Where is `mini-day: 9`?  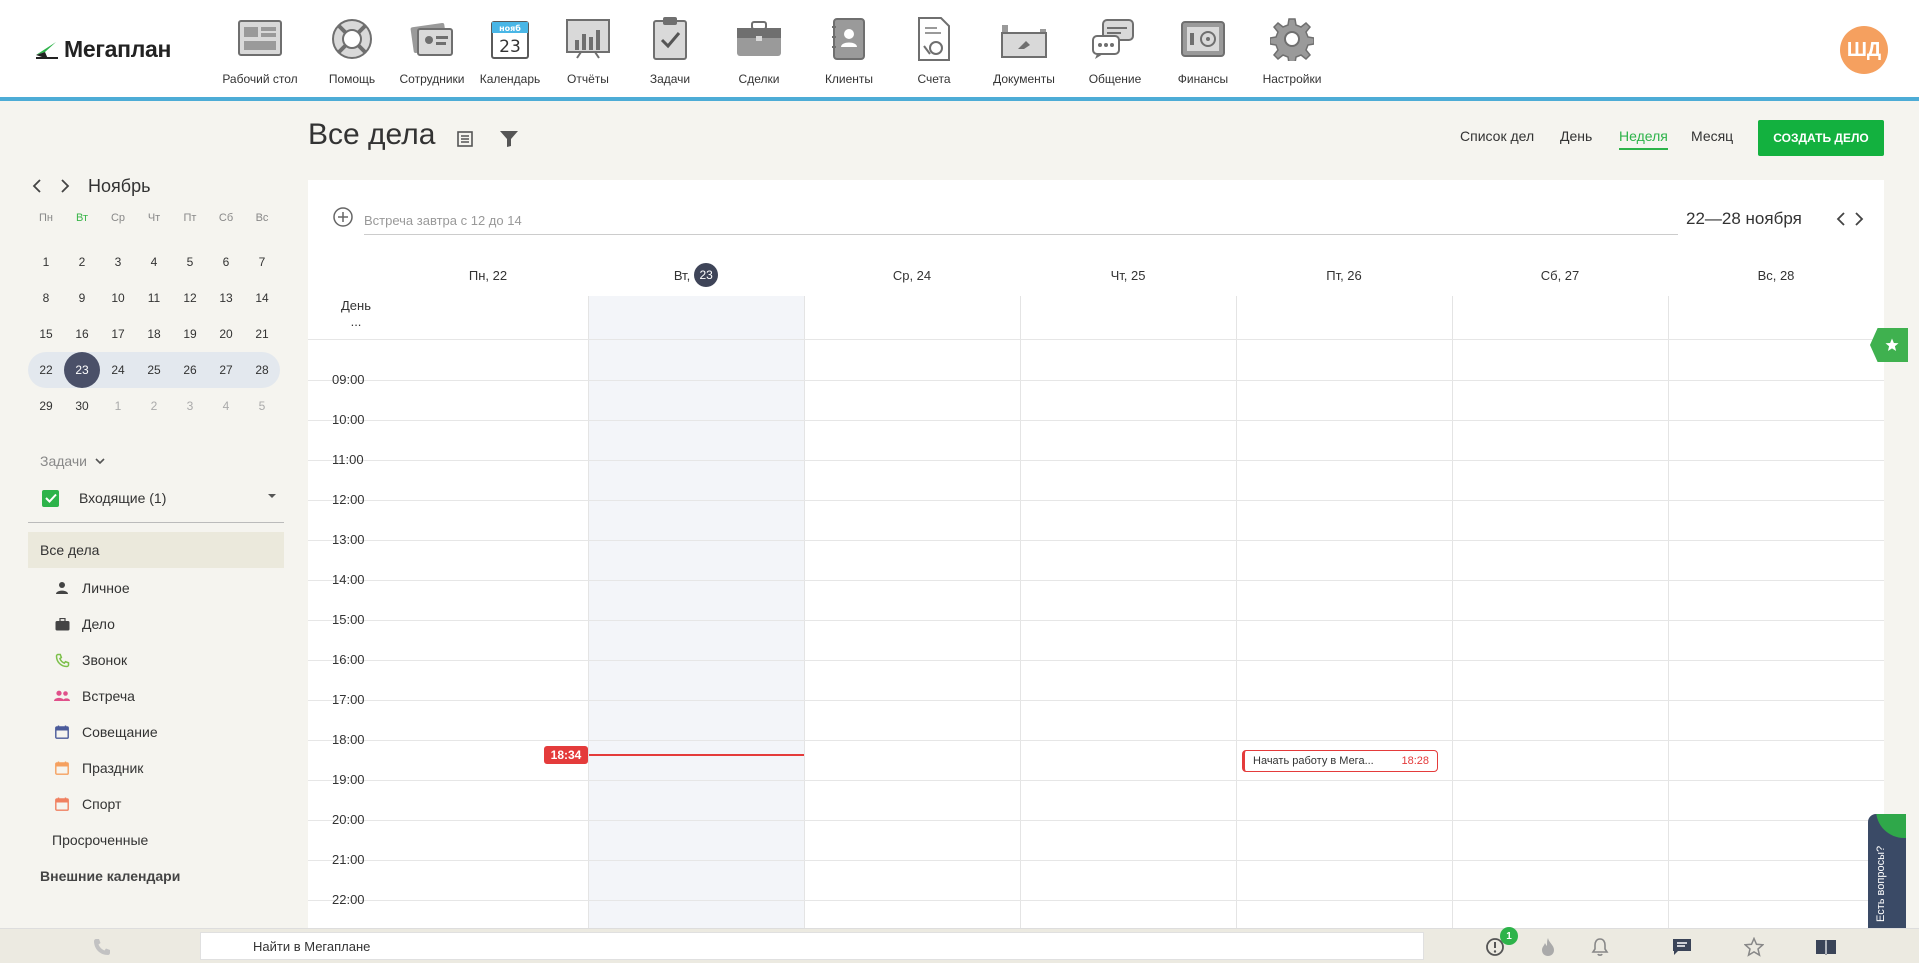 mini-day: 9 is located at coordinates (82, 298).